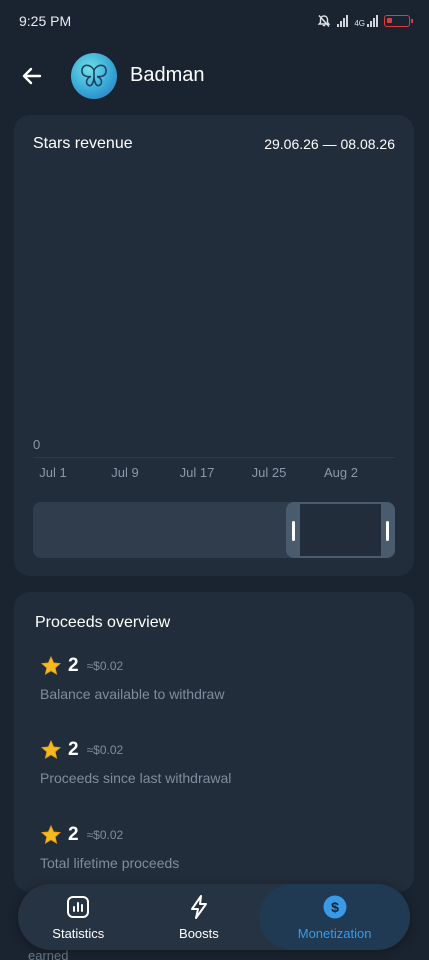 This screenshot has height=960, width=429. I want to click on zoom-window, so click(340, 530).